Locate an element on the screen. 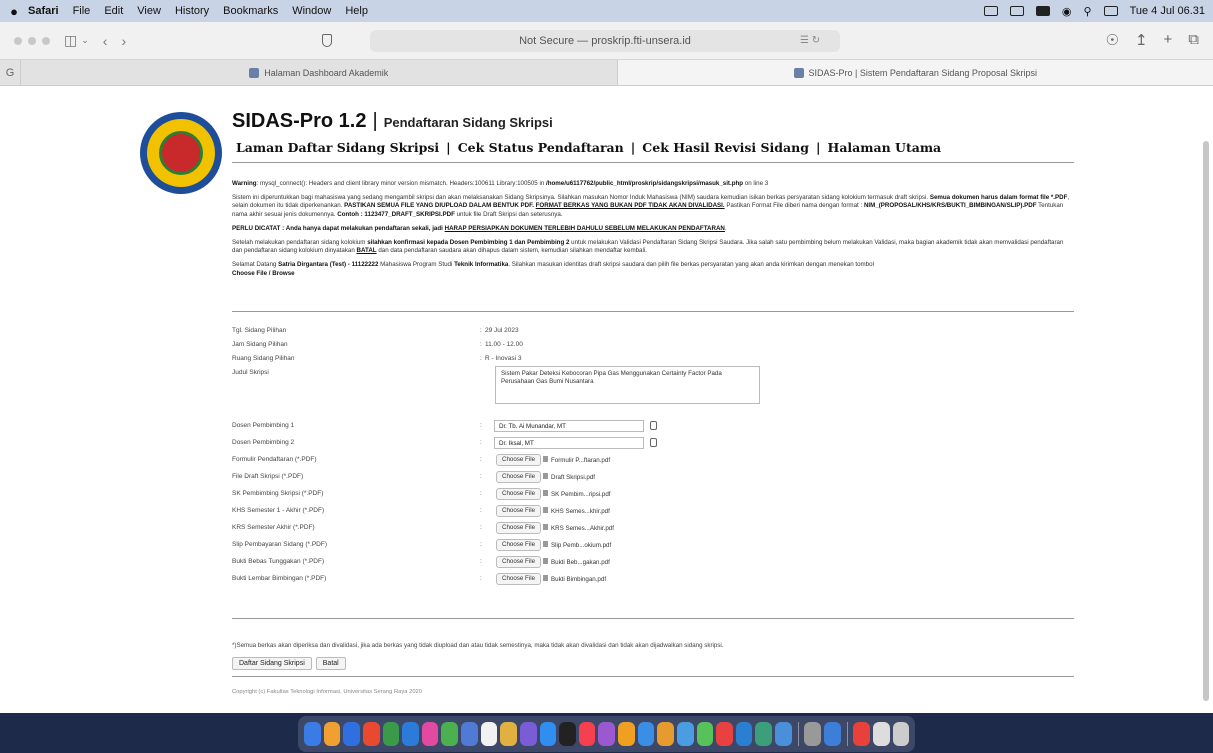 The image size is (1213, 753). share-icon: ↥ is located at coordinates (1141, 40).